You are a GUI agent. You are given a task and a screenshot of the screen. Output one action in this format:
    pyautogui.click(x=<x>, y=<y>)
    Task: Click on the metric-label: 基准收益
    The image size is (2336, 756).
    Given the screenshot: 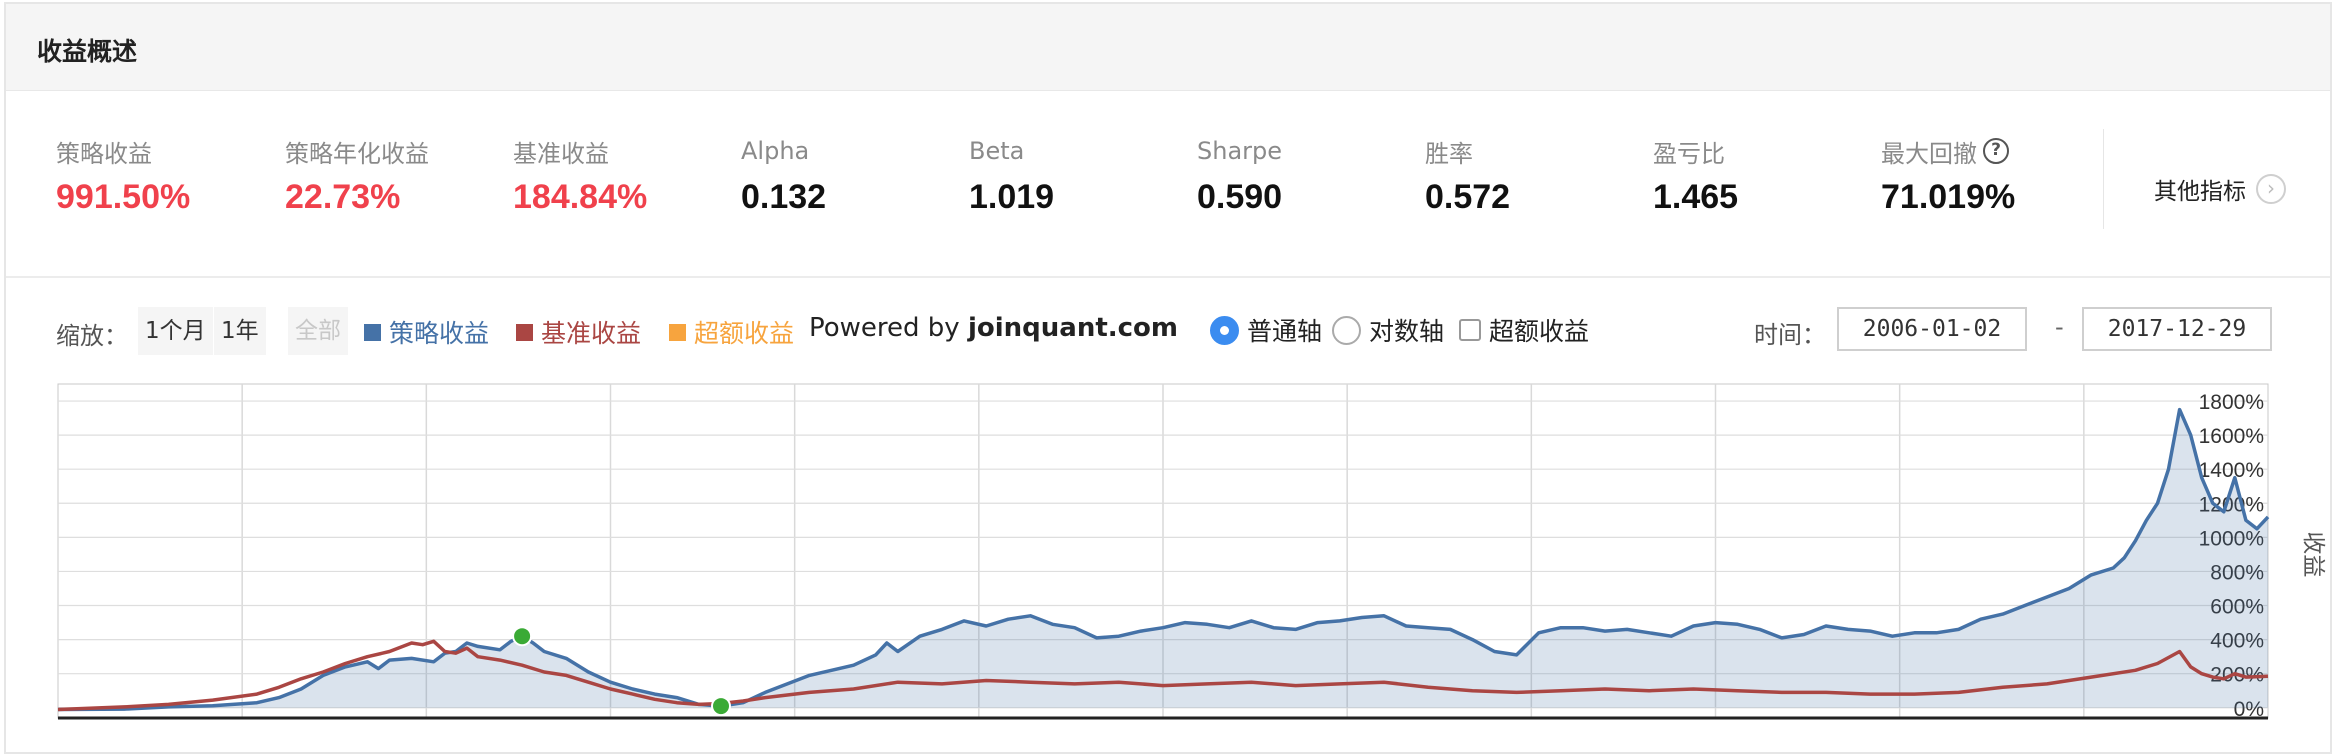 What is the action you would take?
    pyautogui.click(x=561, y=153)
    